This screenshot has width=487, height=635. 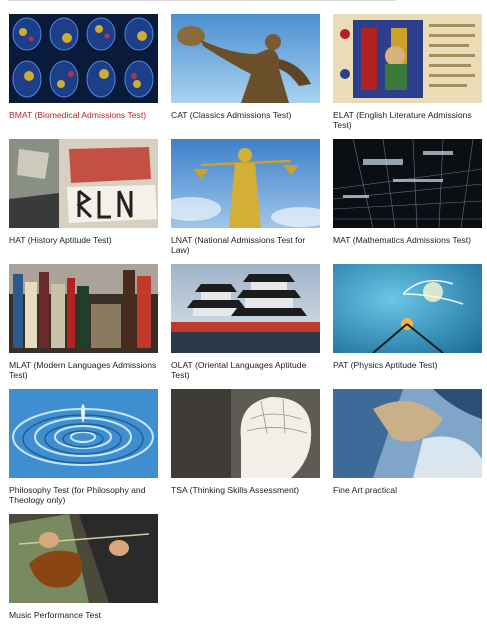 I want to click on berlin-wall-graffiti-image, so click(x=83, y=183).